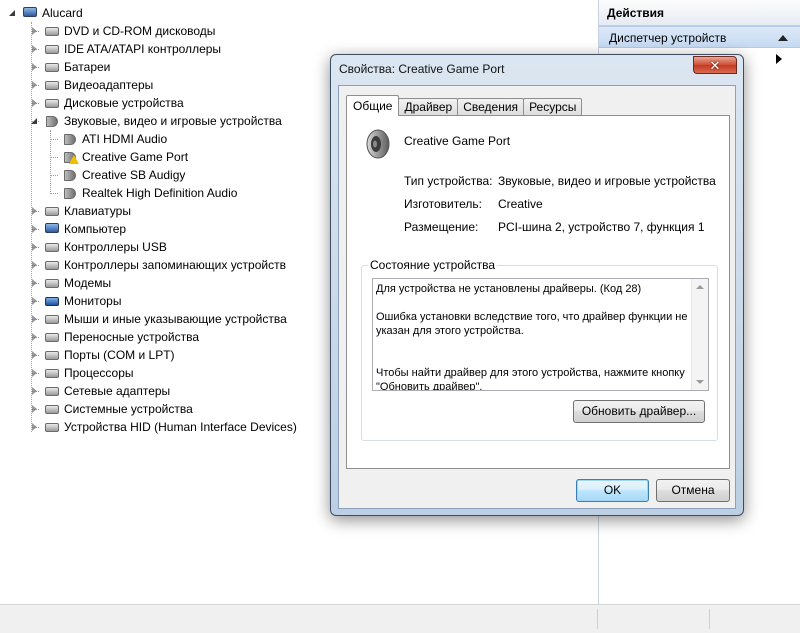  I want to click on tree-category: Батареи, so click(70, 67).